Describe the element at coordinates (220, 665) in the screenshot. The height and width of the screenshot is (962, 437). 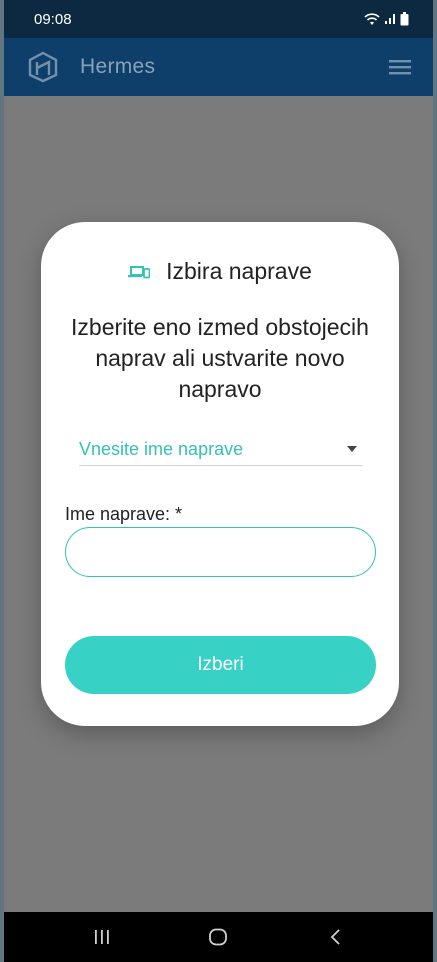
I see `select-button: Izberi` at that location.